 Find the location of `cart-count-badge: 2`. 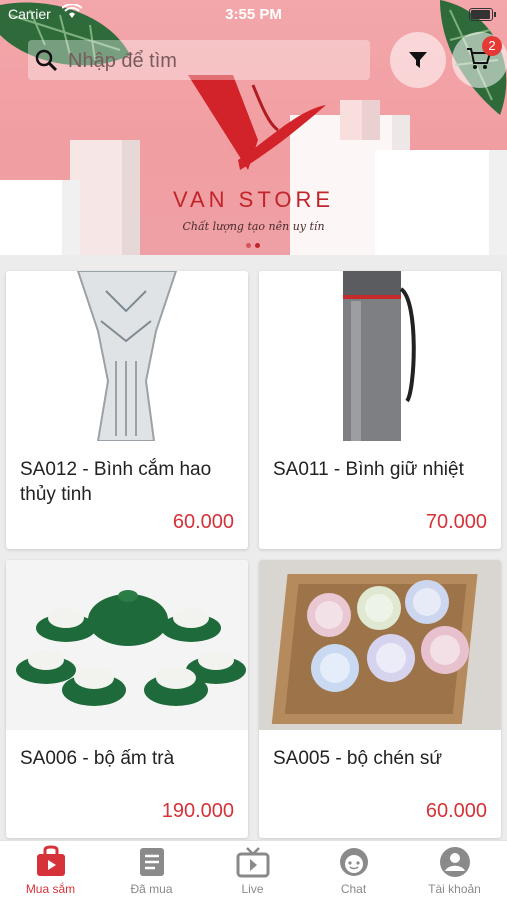

cart-count-badge: 2 is located at coordinates (492, 46).